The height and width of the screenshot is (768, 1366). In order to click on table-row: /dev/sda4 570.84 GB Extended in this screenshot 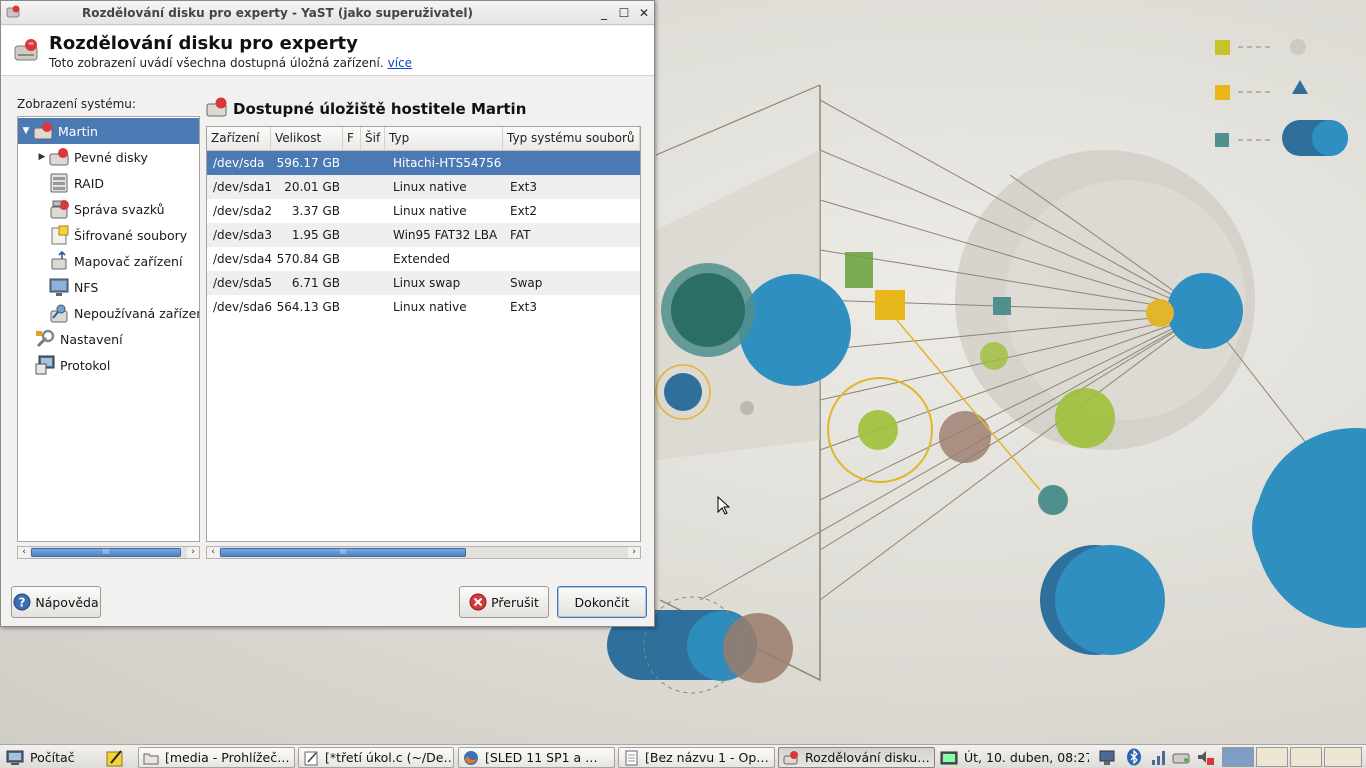, I will do `click(423, 259)`.